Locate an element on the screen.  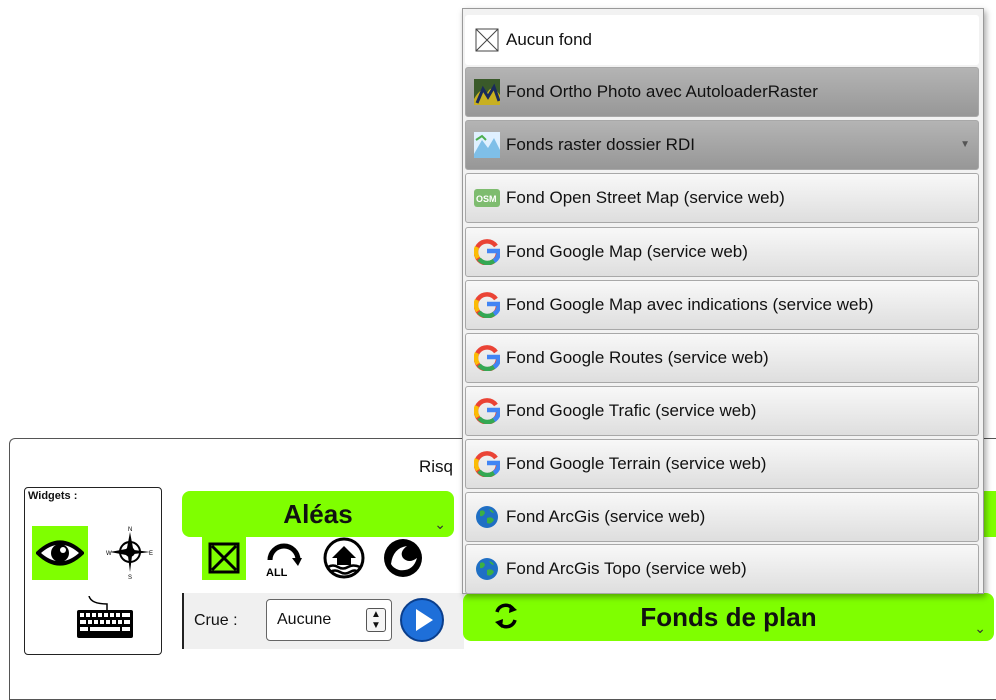
menu-item-label: Fond Google Map (service web) is located at coordinates (627, 251).